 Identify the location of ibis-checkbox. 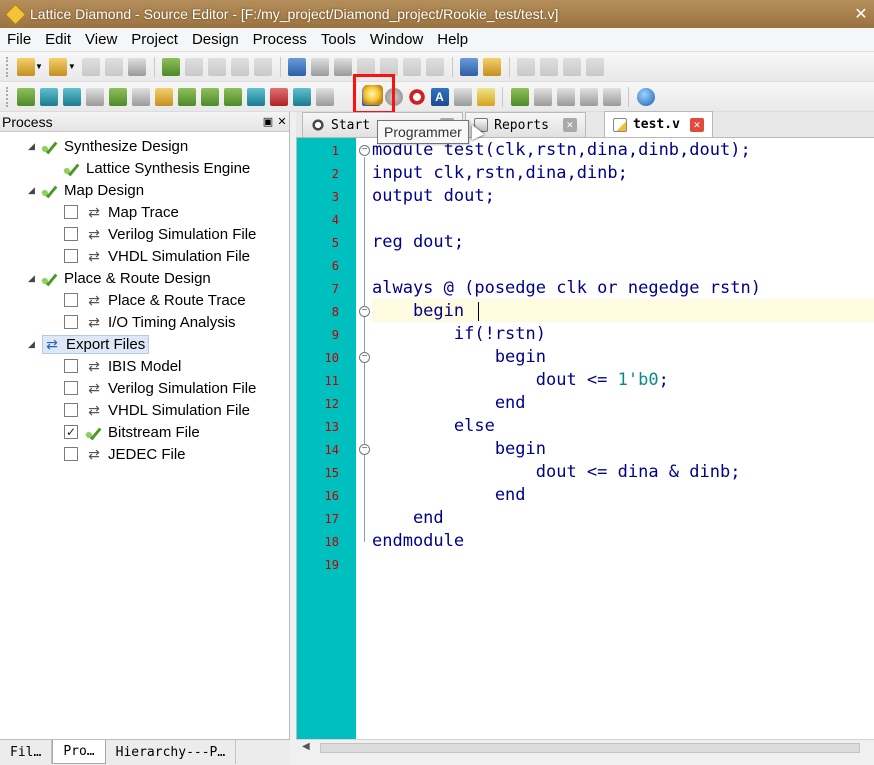
(71, 366).